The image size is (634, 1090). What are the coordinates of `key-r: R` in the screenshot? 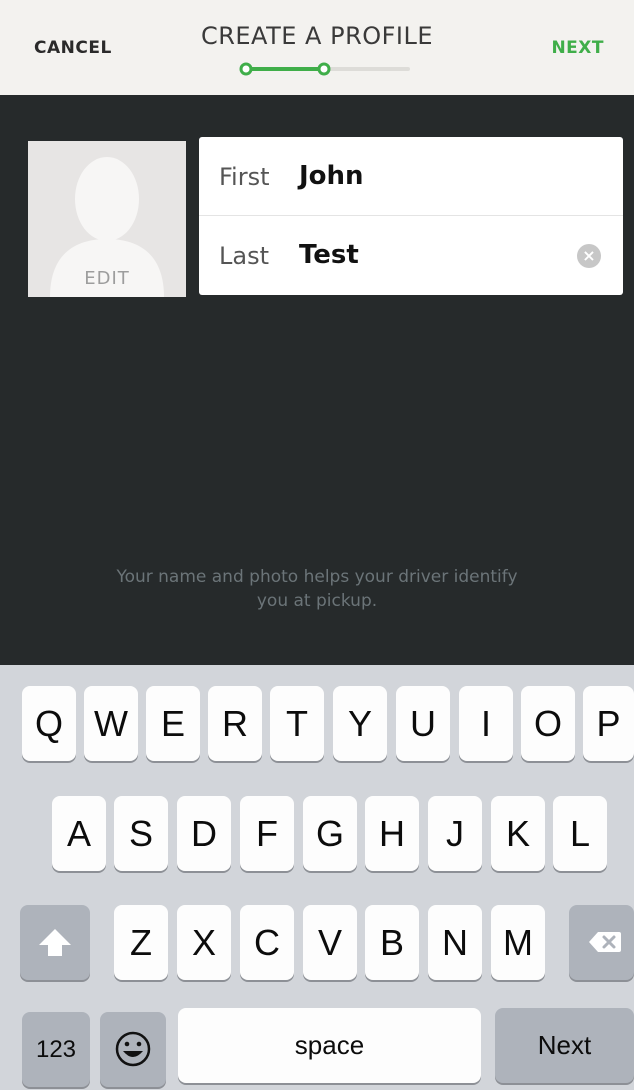 It's located at (235, 723).